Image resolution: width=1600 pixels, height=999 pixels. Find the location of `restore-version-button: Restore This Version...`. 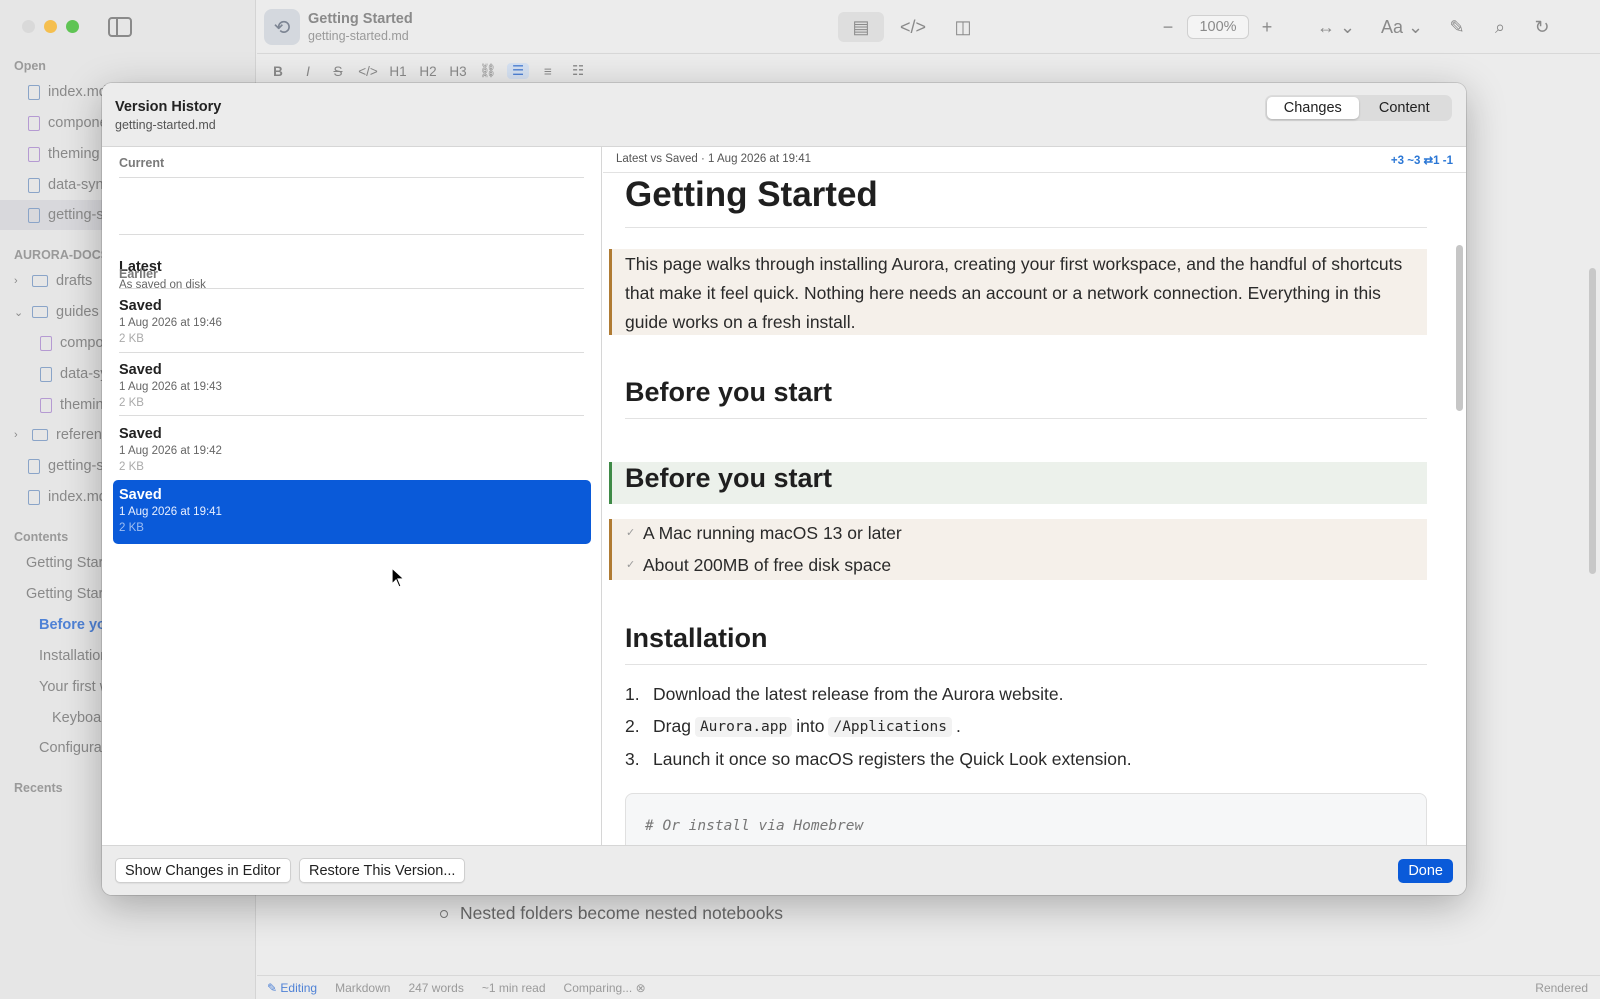

restore-version-button: Restore This Version... is located at coordinates (382, 870).